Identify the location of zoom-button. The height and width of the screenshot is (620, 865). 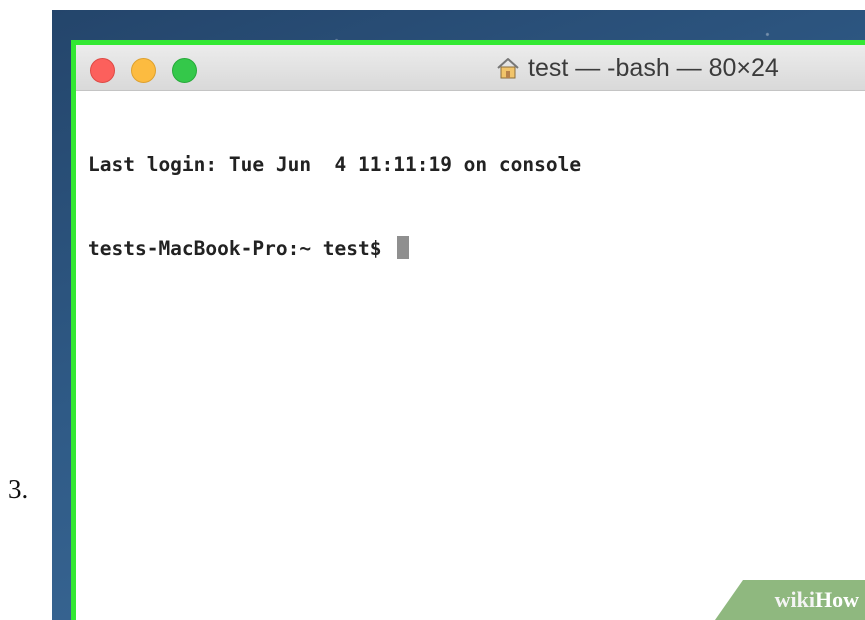
(184, 70).